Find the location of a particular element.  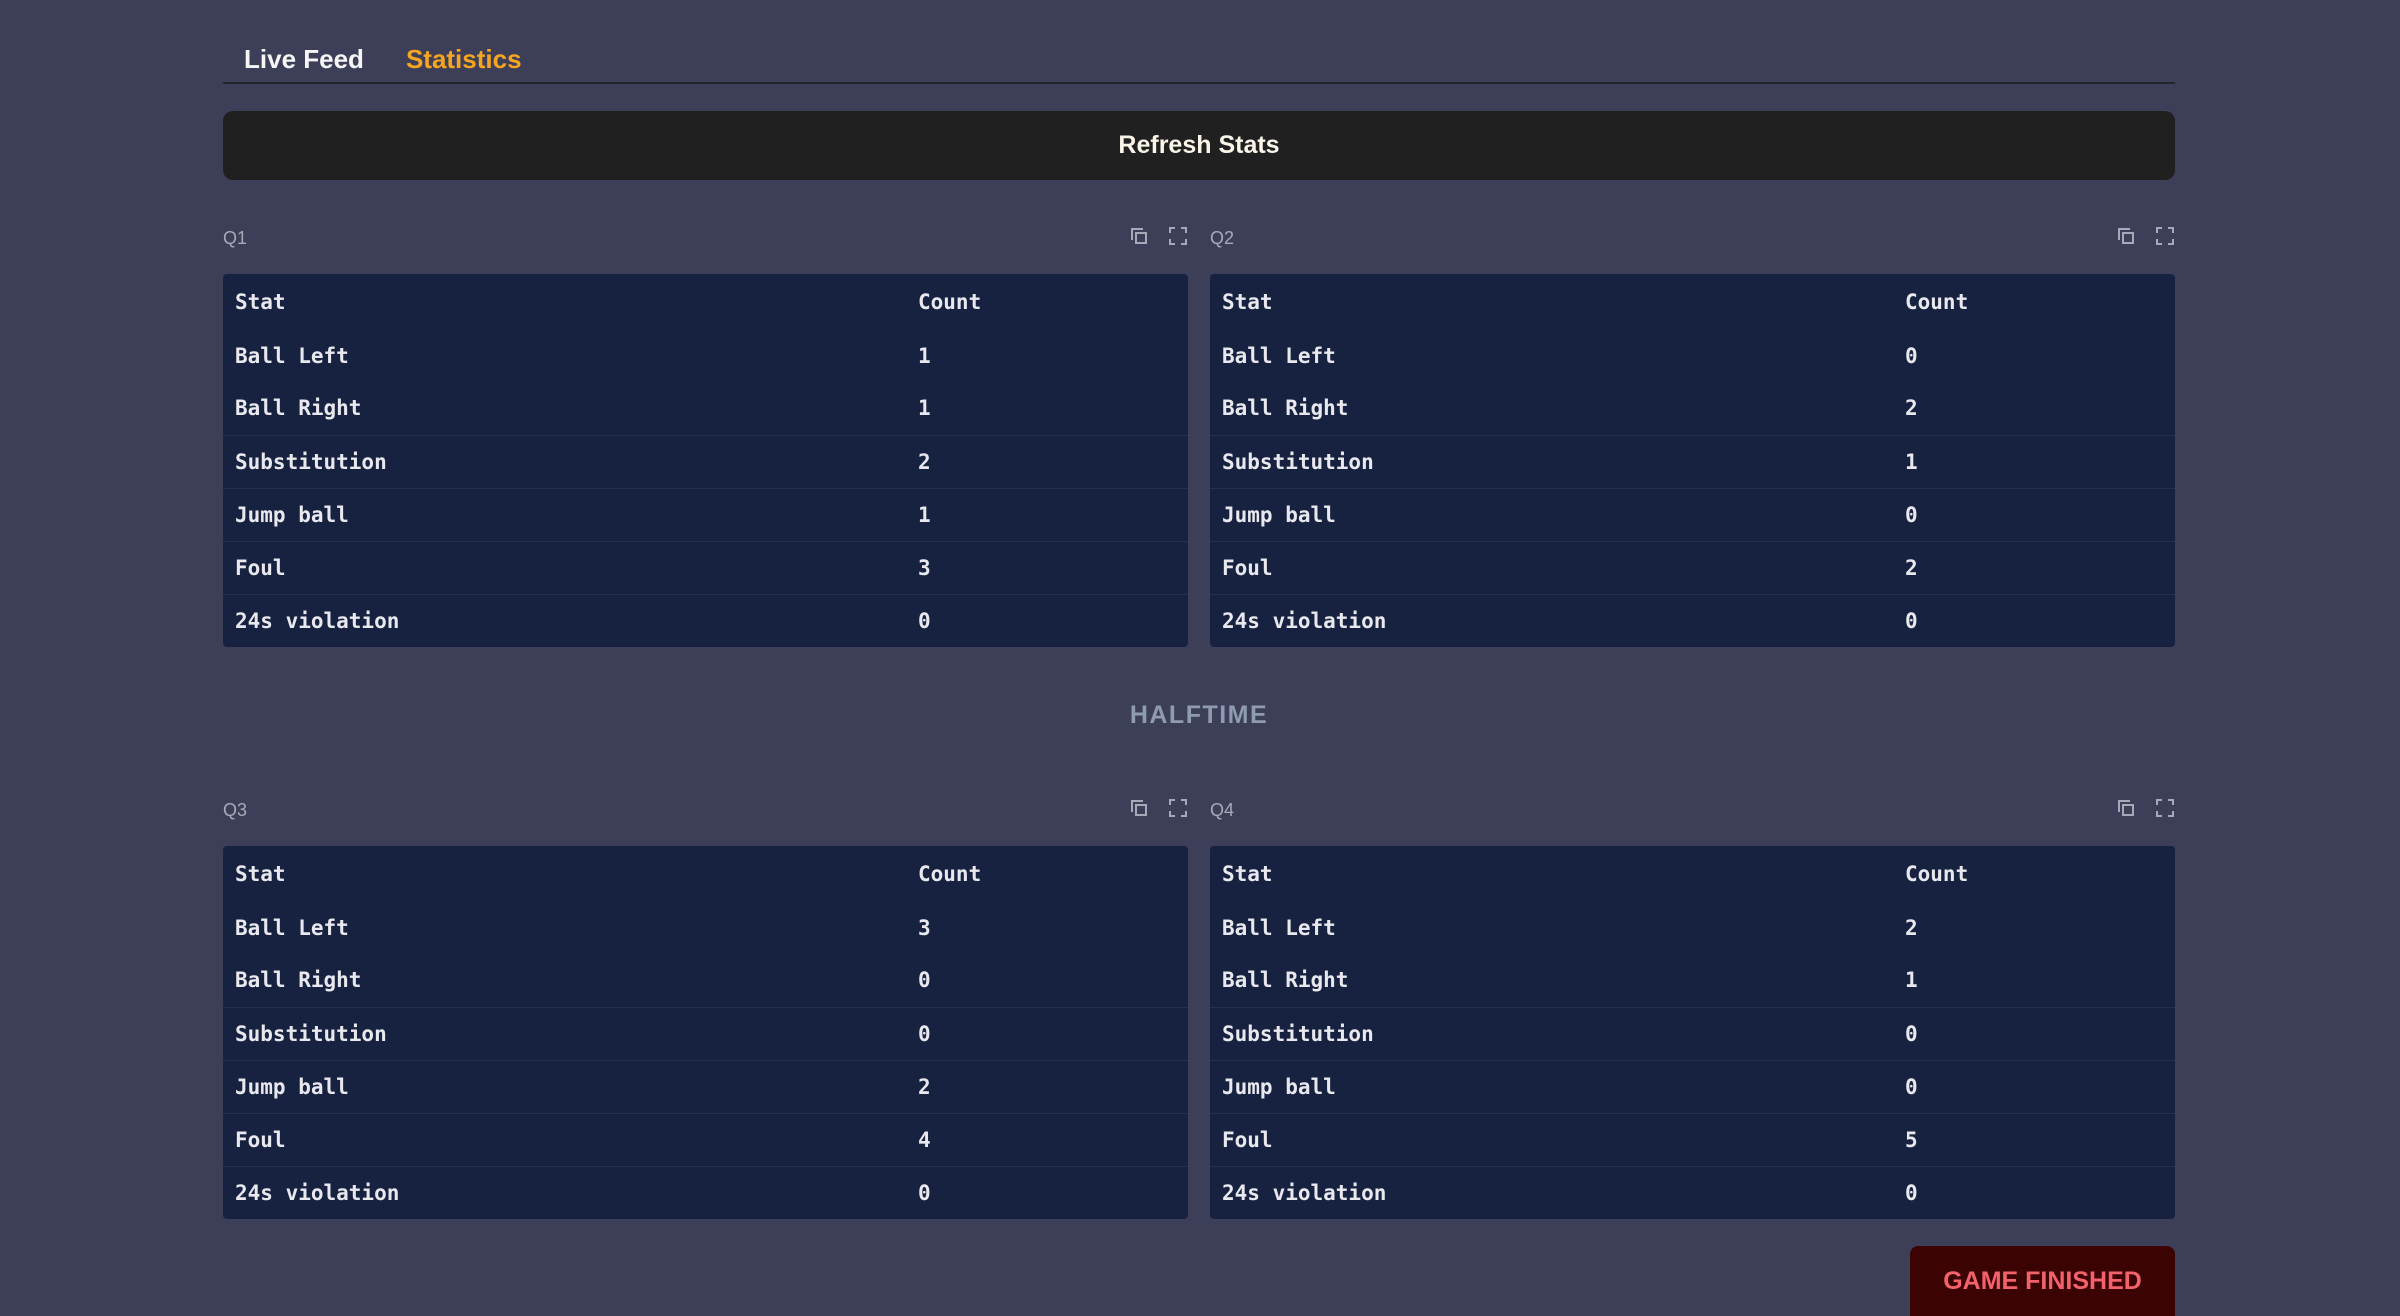

table-row: Foul 2 is located at coordinates (1692, 567).